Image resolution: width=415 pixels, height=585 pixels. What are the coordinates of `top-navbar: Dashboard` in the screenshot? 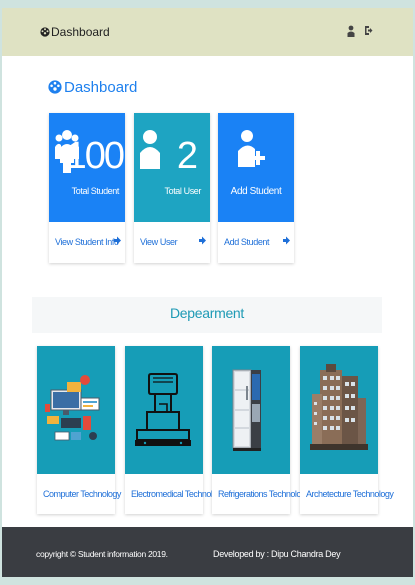 It's located at (207, 32).